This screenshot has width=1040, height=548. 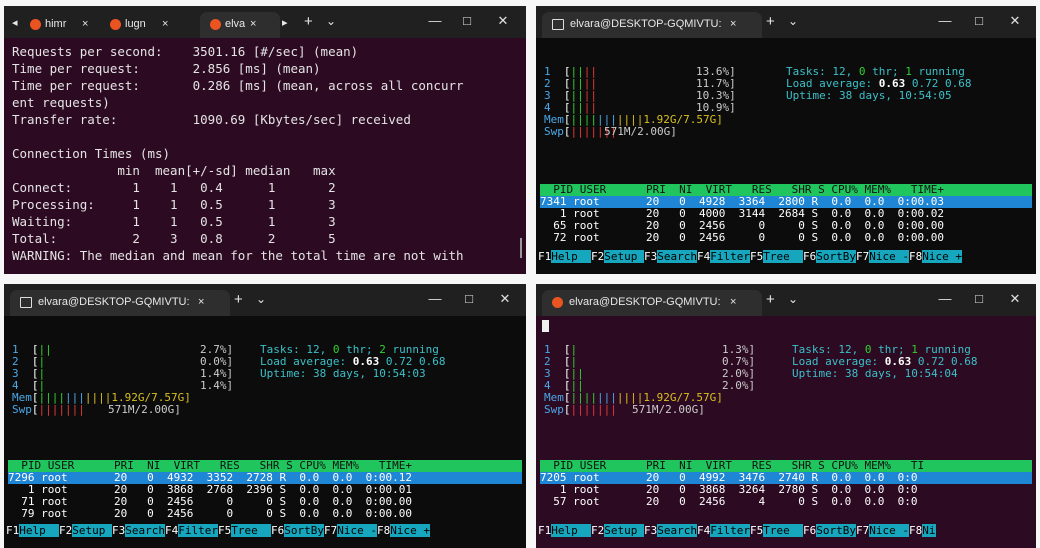 I want to click on uptime: Uptime: 38 days, 10:54:03, so click(x=343, y=374).